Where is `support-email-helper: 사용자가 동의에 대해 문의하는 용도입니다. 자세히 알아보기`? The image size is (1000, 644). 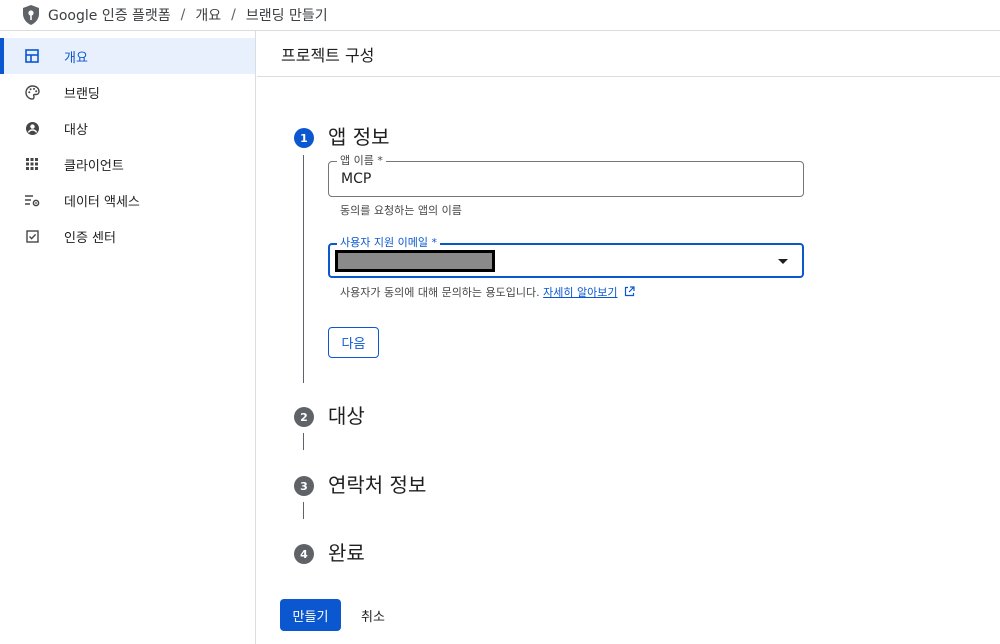
support-email-helper: 사용자가 동의에 대해 문의하는 용도입니다. 자세히 알아보기 is located at coordinates (487, 292).